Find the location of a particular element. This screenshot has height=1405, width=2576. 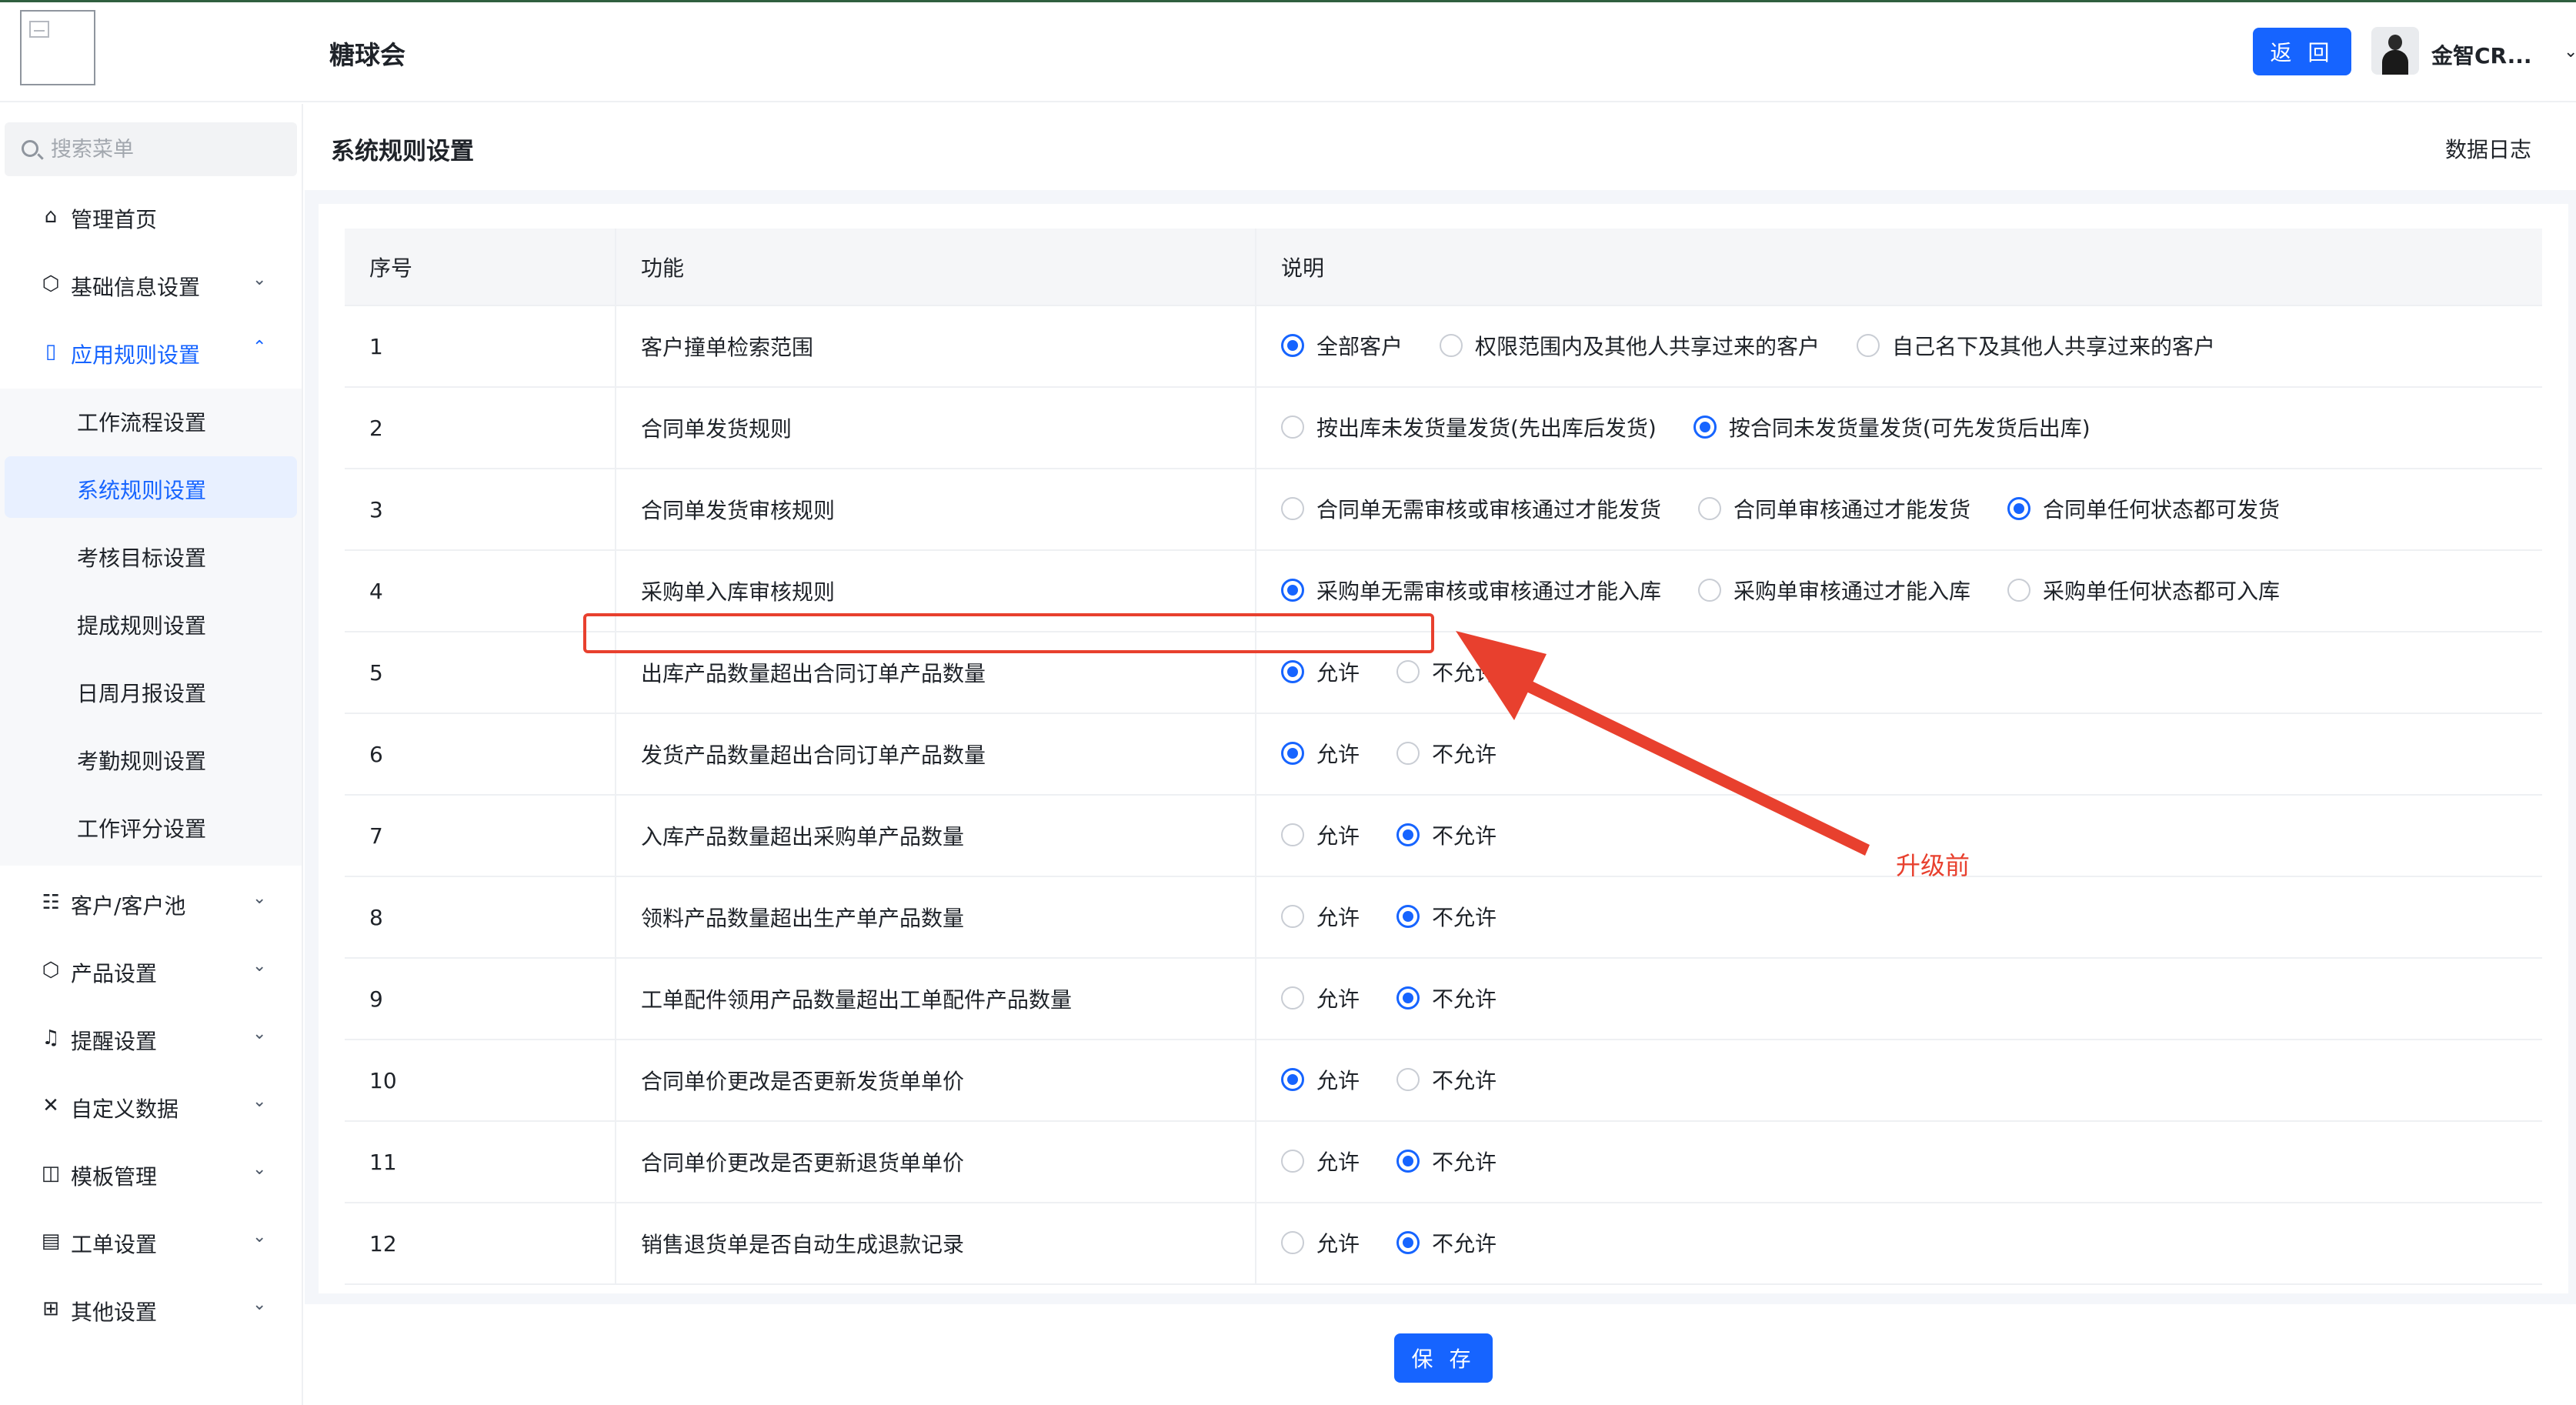

annotation-arrow-icon is located at coordinates (1663, 743).